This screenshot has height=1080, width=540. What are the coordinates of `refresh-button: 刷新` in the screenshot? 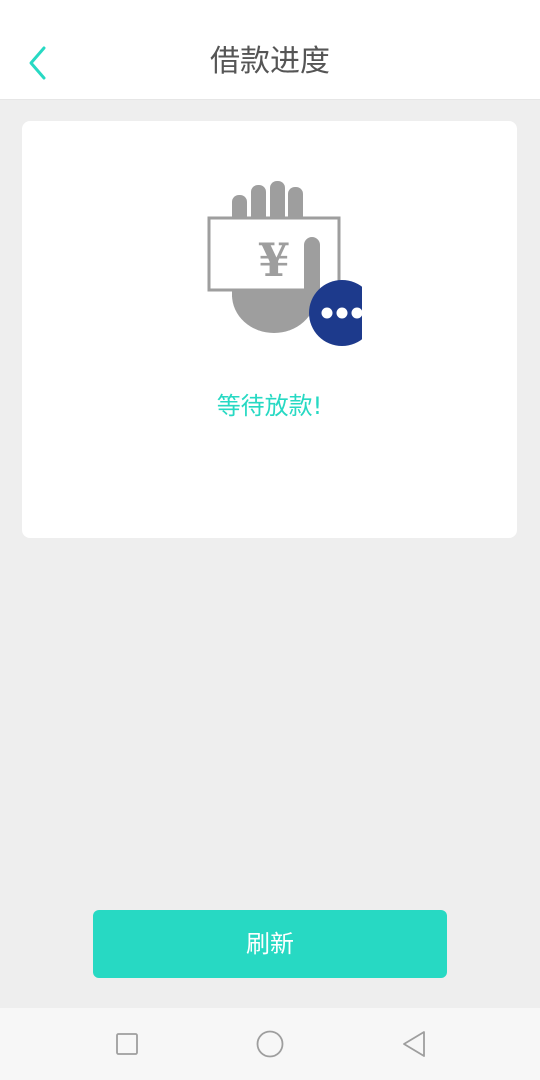 It's located at (270, 944).